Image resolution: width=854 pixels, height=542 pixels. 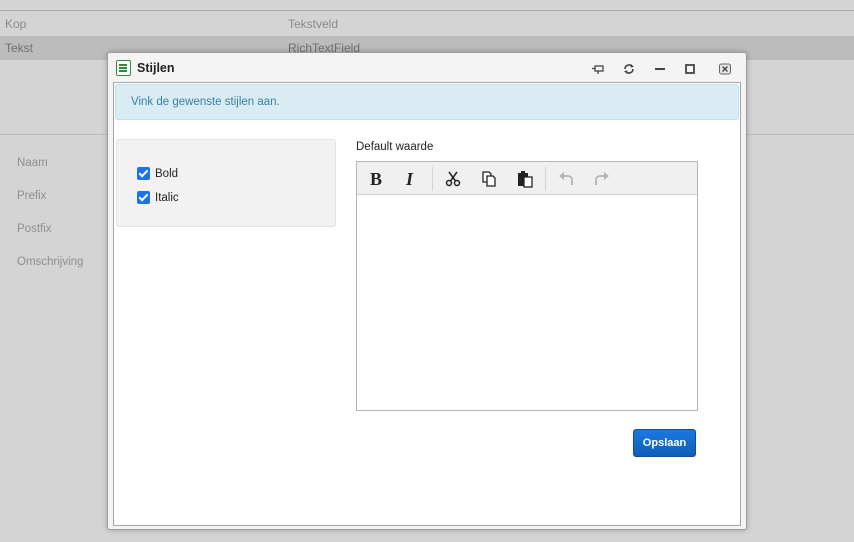 I want to click on bold-icon: B, so click(x=376, y=179).